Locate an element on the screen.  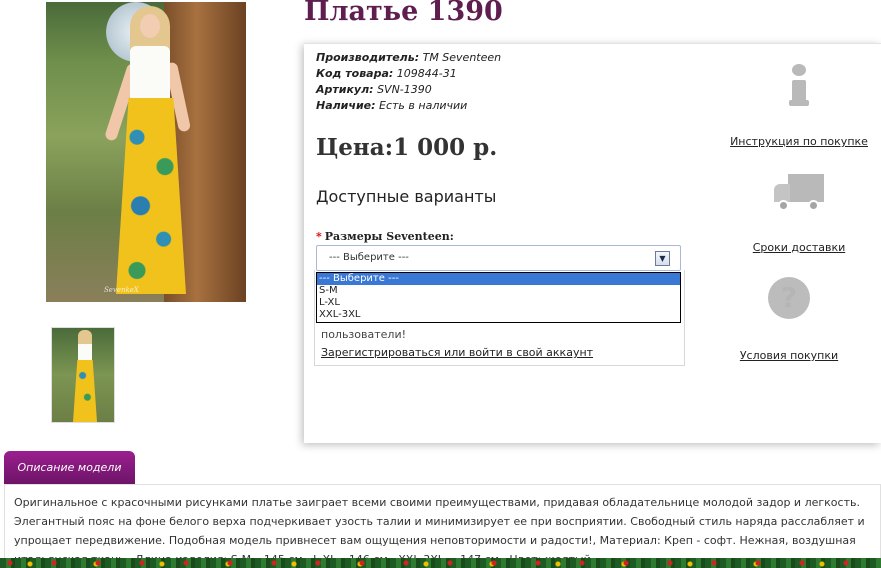
size-option: S-M is located at coordinates (498, 291).